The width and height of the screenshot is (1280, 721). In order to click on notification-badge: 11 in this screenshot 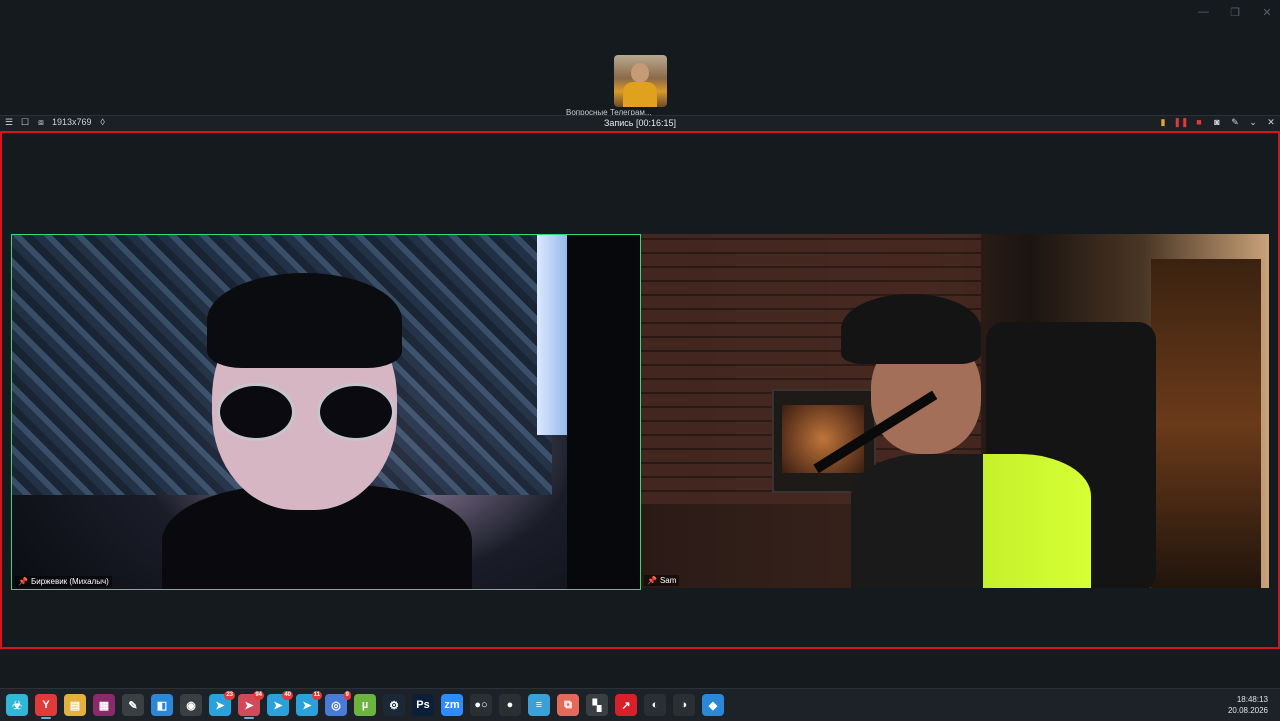, I will do `click(316, 695)`.